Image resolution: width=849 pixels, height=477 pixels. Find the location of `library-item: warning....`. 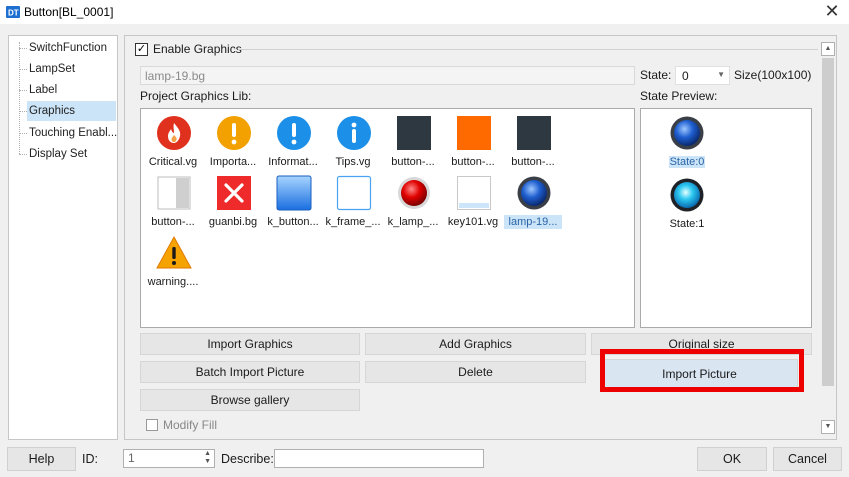

library-item: warning.... is located at coordinates (173, 261).